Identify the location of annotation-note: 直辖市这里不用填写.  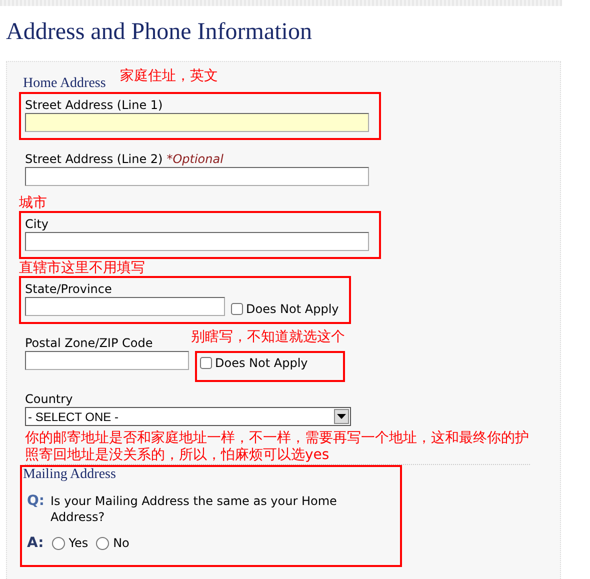
(82, 268).